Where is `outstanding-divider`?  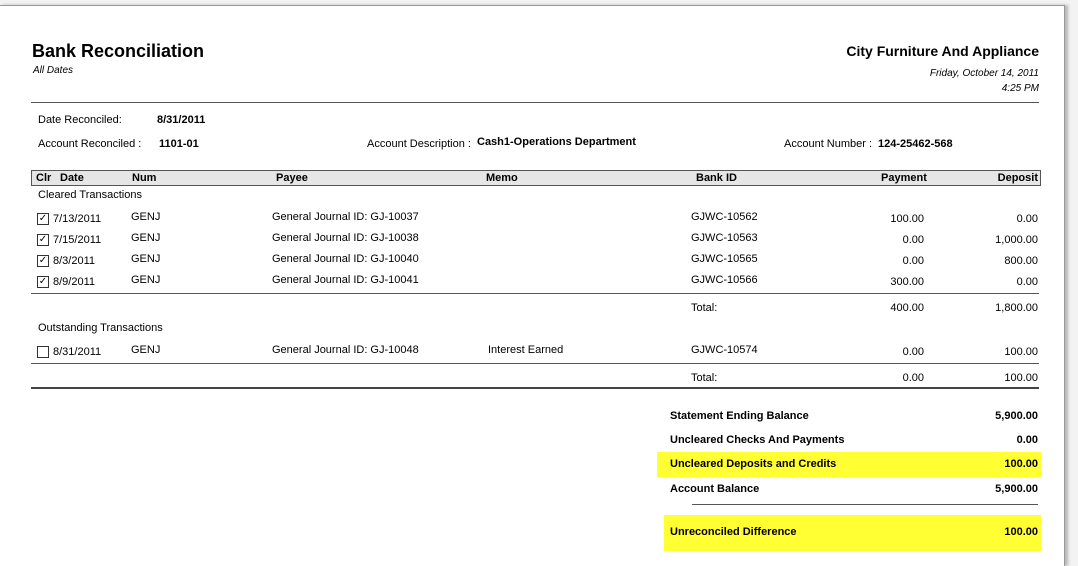 outstanding-divider is located at coordinates (535, 363).